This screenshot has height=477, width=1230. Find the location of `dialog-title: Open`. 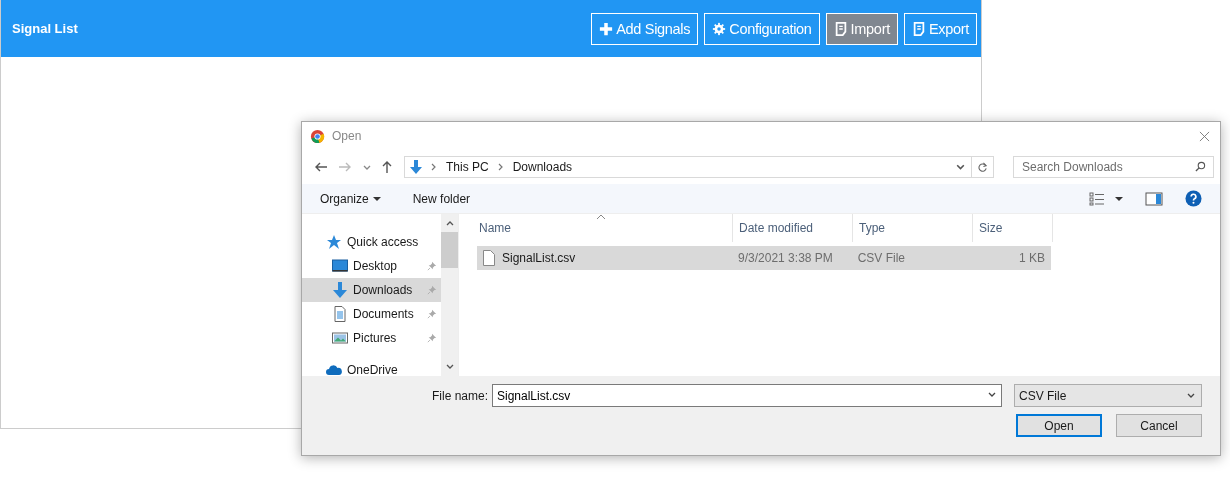

dialog-title: Open is located at coordinates (347, 136).